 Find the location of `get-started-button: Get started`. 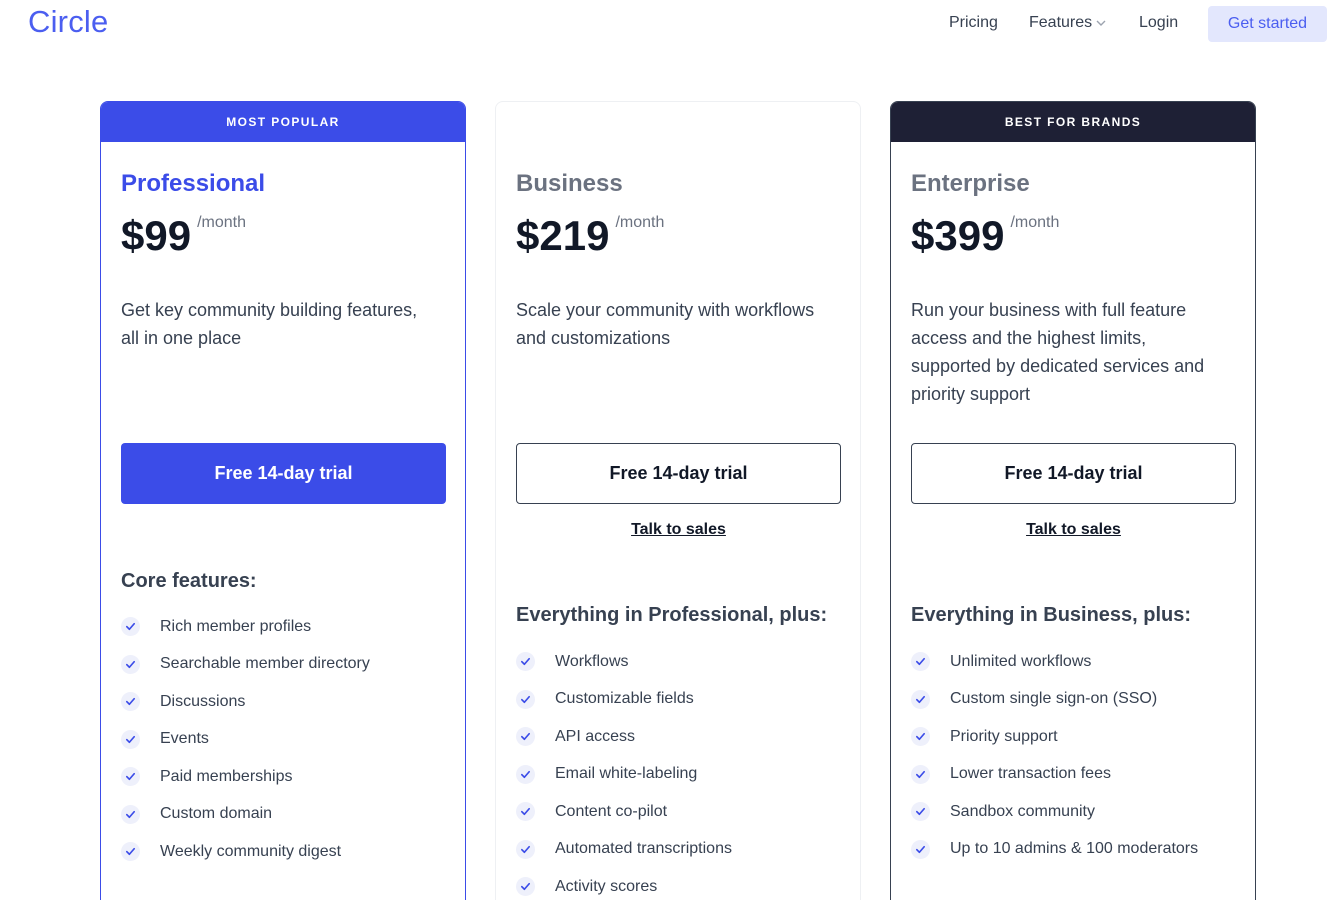

get-started-button: Get started is located at coordinates (1267, 24).